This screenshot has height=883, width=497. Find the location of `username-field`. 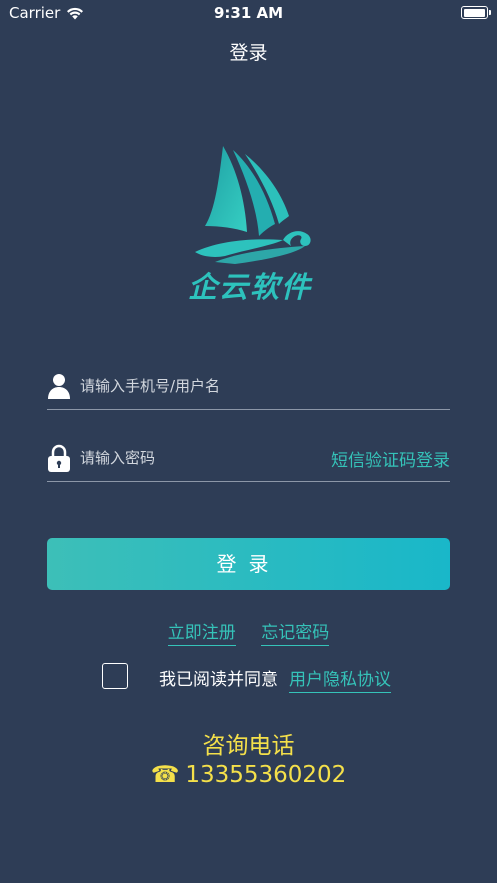

username-field is located at coordinates (248, 388).